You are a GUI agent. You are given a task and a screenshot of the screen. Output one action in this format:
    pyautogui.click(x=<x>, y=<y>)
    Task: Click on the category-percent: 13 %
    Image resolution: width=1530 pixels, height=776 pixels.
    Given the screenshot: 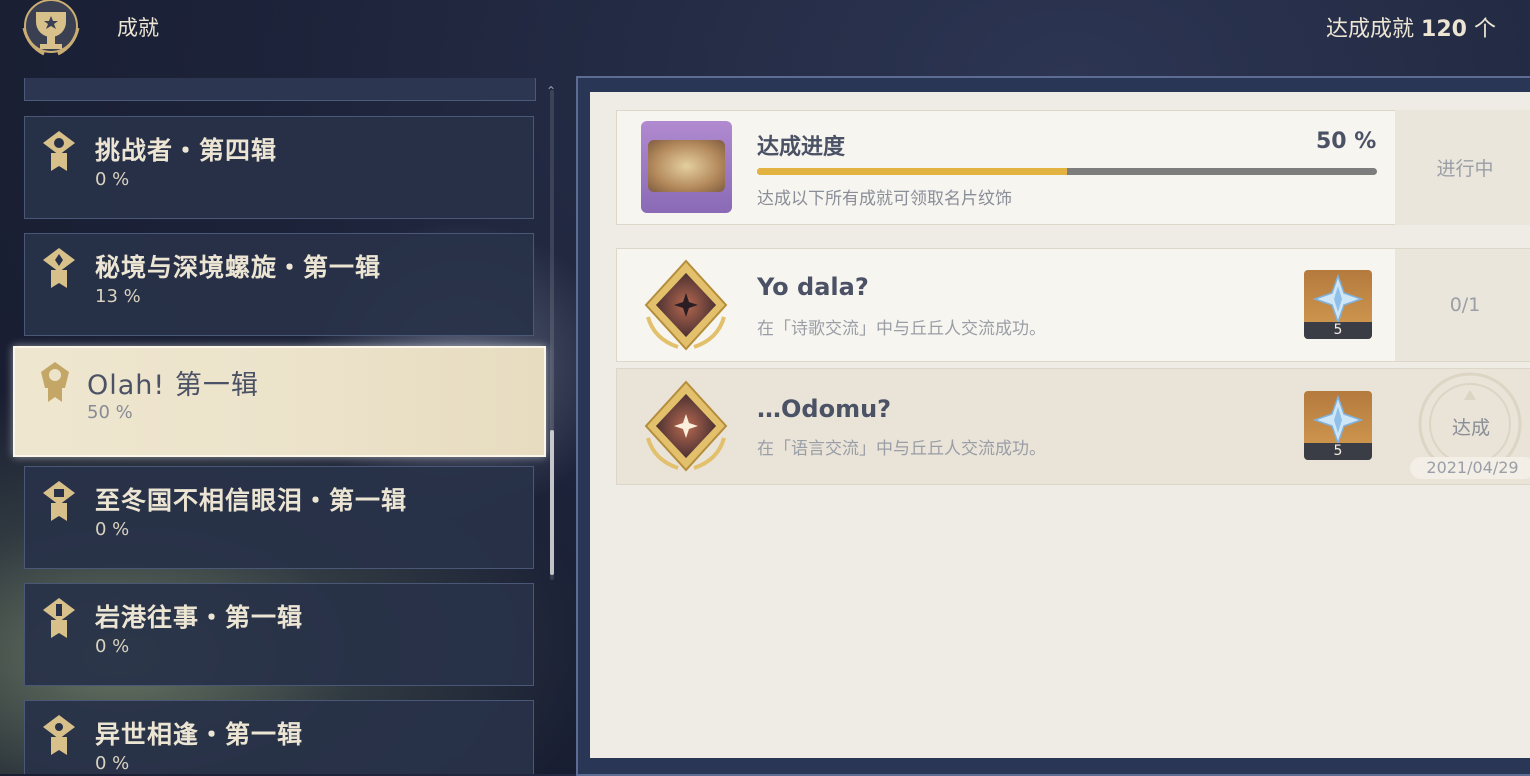 What is the action you would take?
    pyautogui.click(x=118, y=296)
    